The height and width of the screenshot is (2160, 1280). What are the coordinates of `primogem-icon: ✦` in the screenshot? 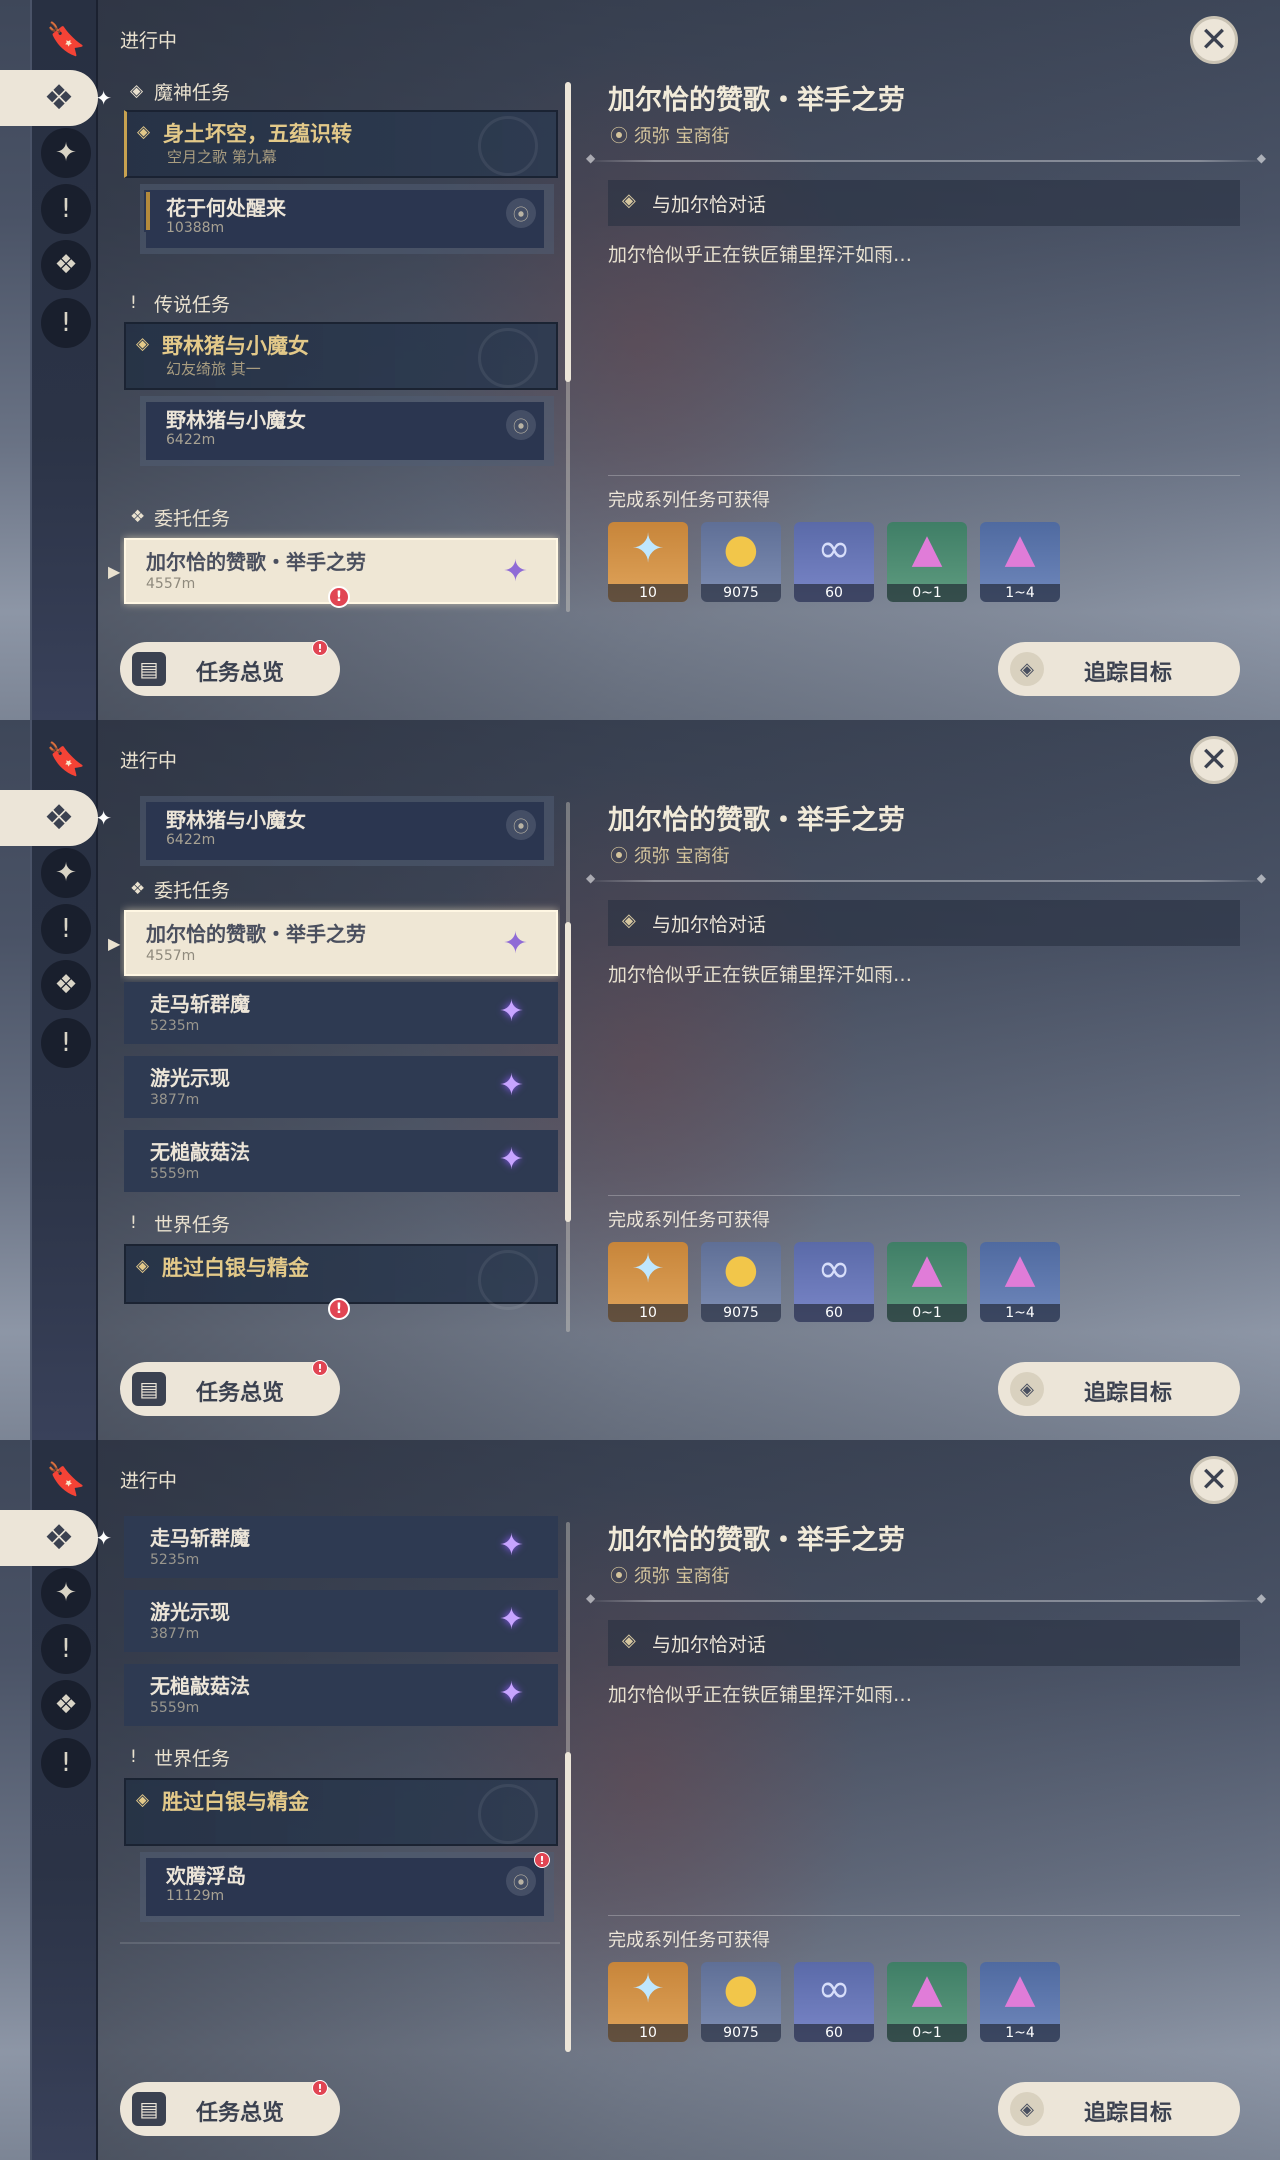 It's located at (648, 1269).